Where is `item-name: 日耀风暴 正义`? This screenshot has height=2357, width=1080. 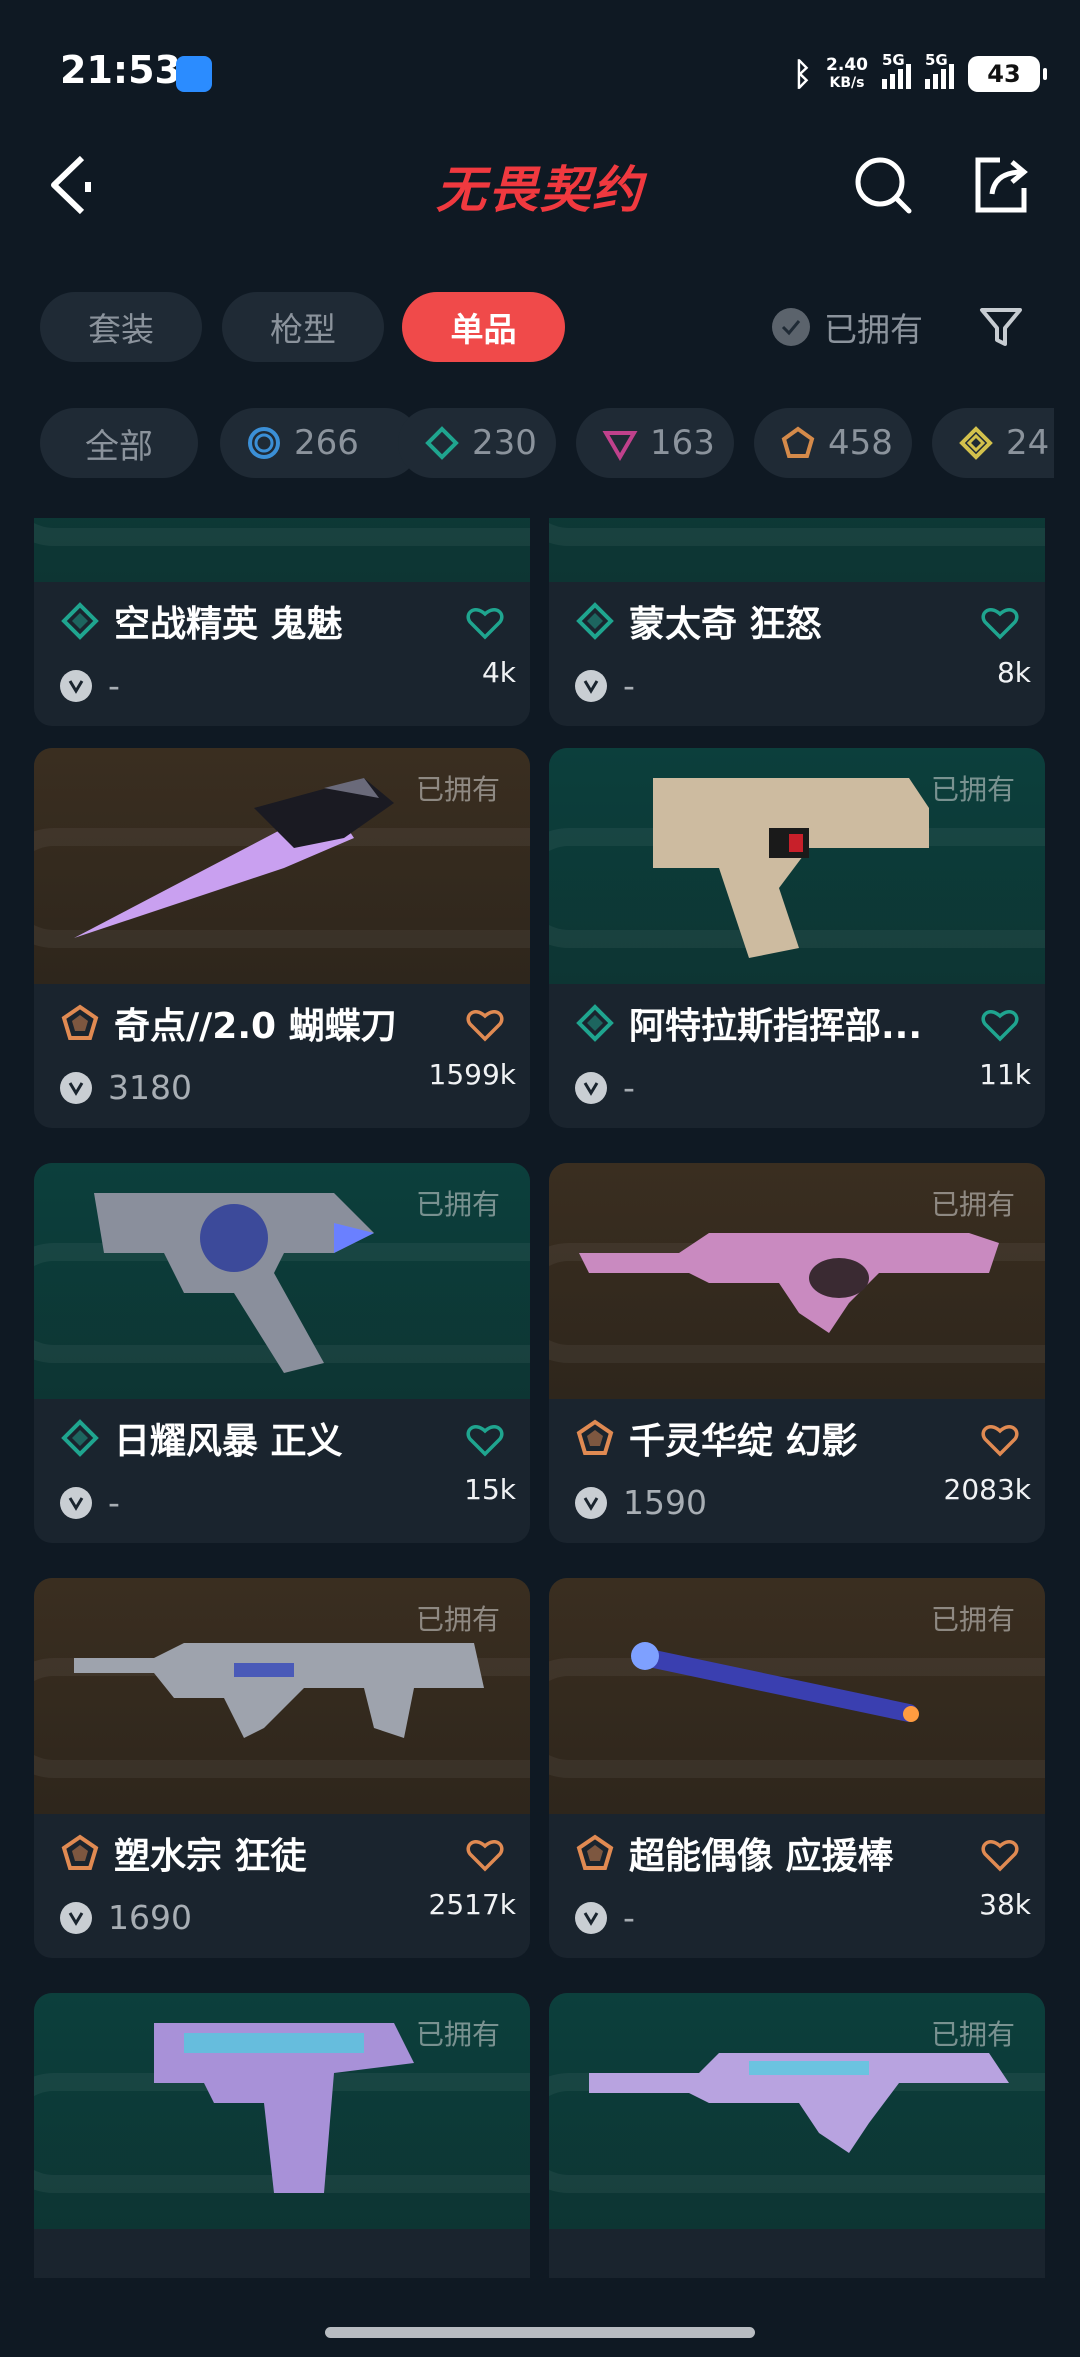
item-name: 日耀风暴 正义 is located at coordinates (228, 1441).